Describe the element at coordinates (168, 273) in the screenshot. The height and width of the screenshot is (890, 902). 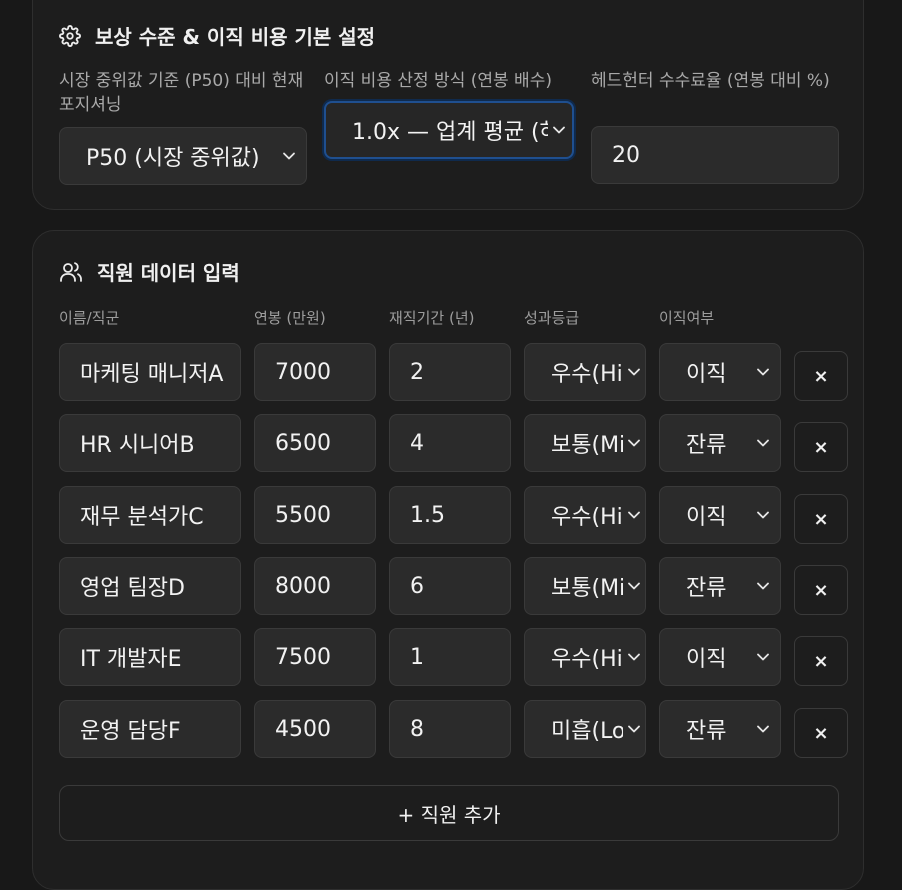
I see `employees-title-text: 직원 데이터 입력` at that location.